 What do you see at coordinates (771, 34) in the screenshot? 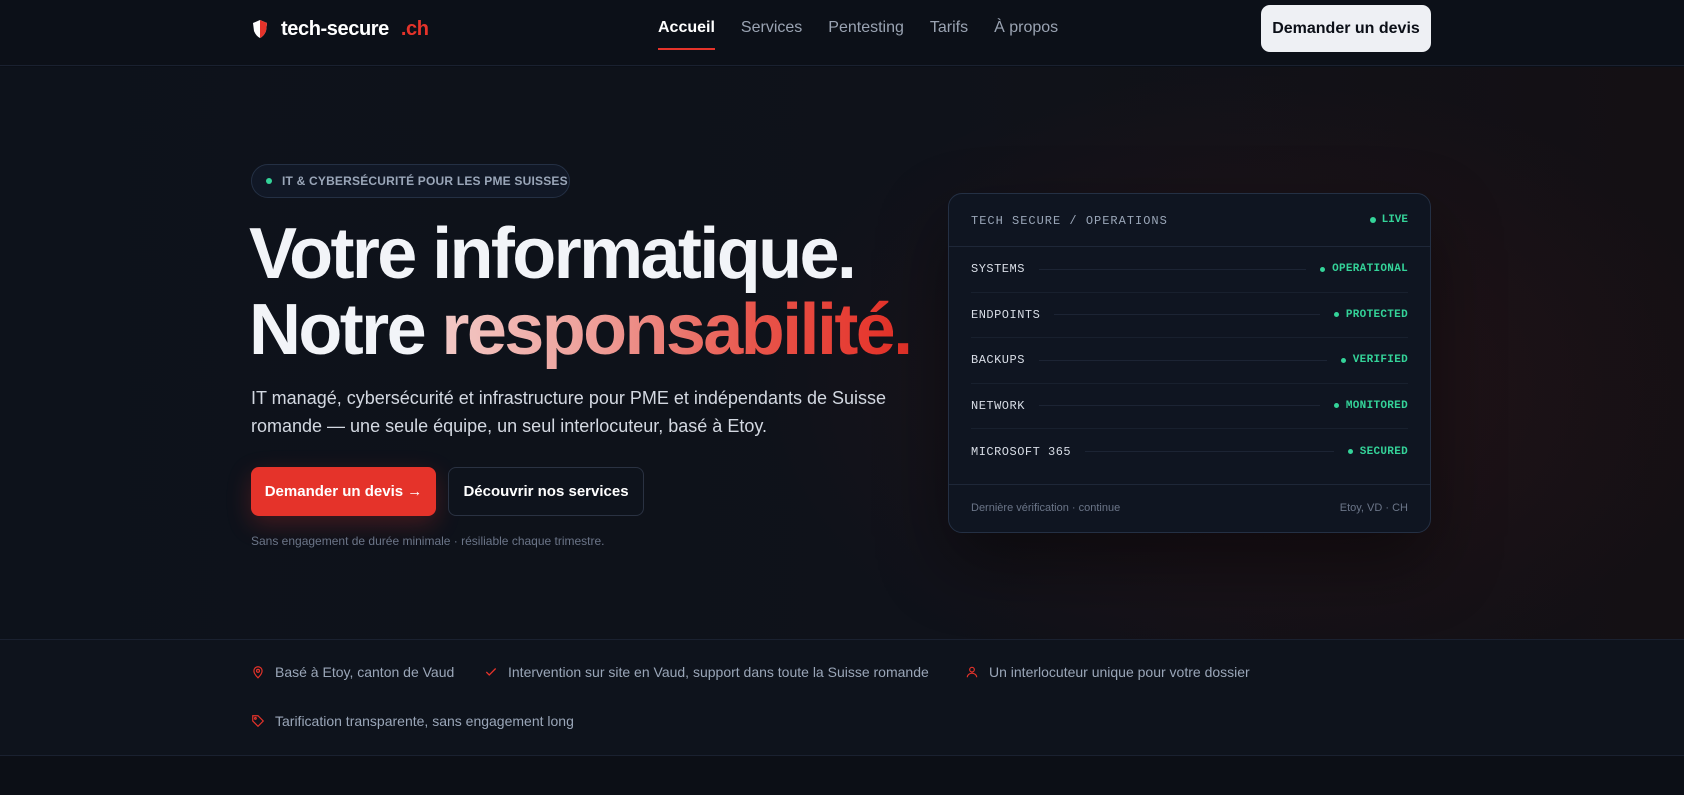
I see `nav-link-services: Services` at bounding box center [771, 34].